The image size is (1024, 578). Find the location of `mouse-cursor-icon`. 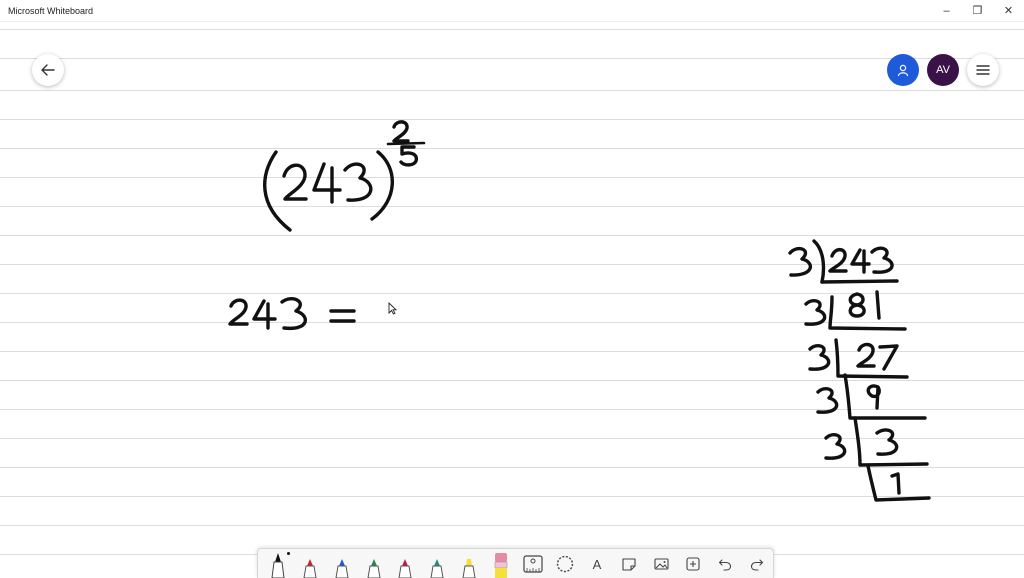

mouse-cursor-icon is located at coordinates (392, 308).